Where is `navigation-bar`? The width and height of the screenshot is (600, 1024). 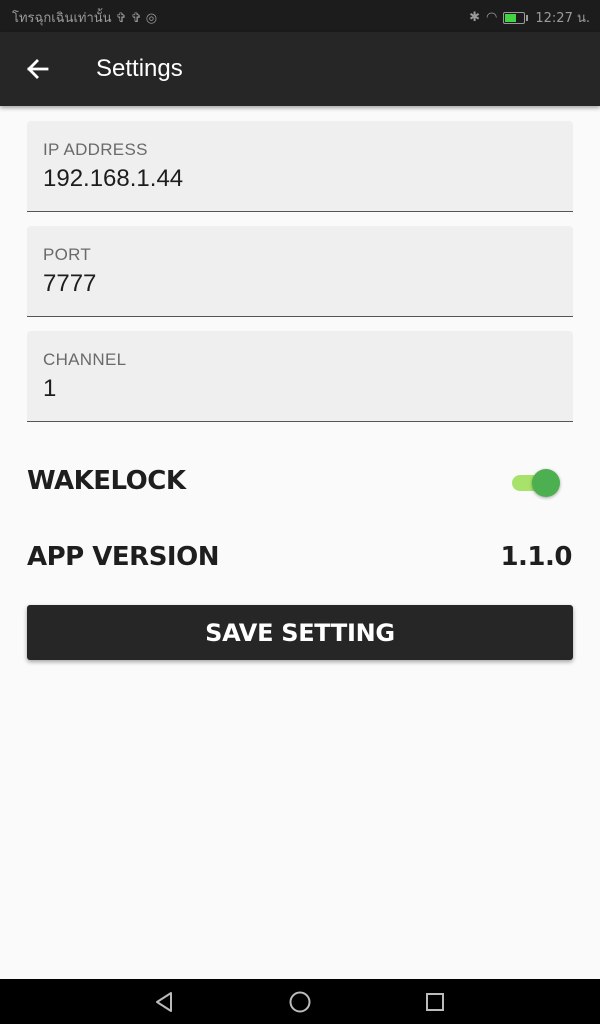
navigation-bar is located at coordinates (300, 1001).